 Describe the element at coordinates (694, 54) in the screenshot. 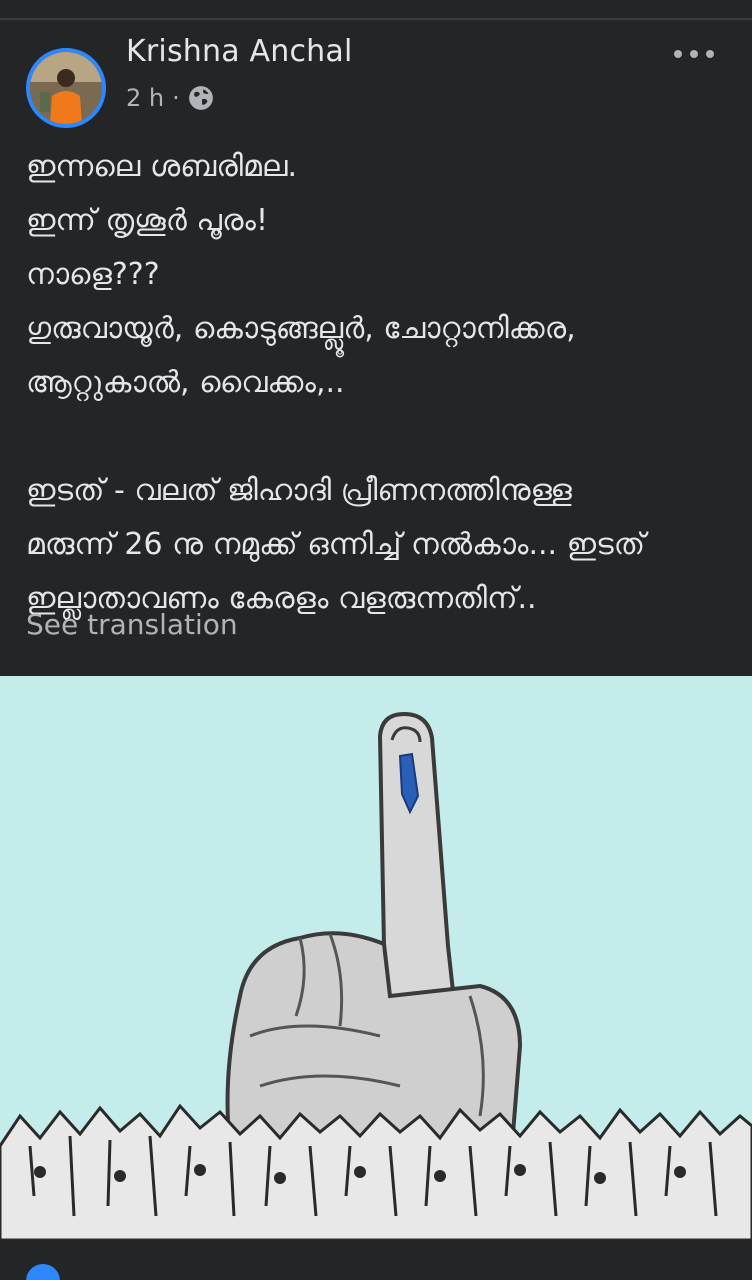

I see `more-options-button` at that location.